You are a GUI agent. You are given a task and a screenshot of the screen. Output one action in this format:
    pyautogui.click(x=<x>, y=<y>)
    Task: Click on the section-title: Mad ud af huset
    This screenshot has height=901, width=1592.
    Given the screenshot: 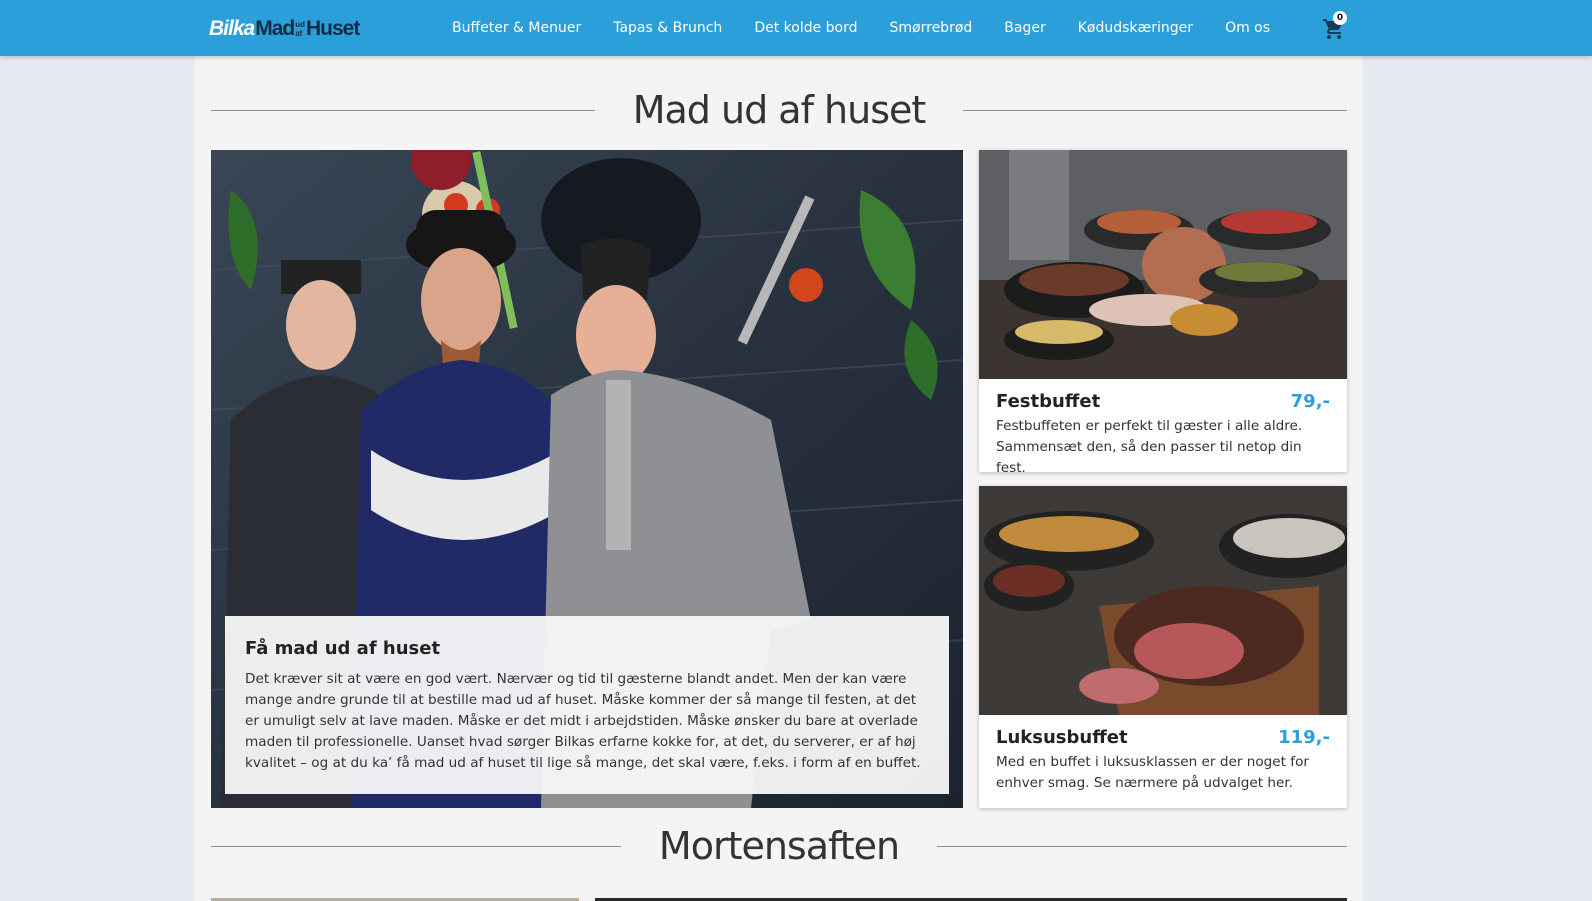 What is the action you would take?
    pyautogui.click(x=779, y=110)
    